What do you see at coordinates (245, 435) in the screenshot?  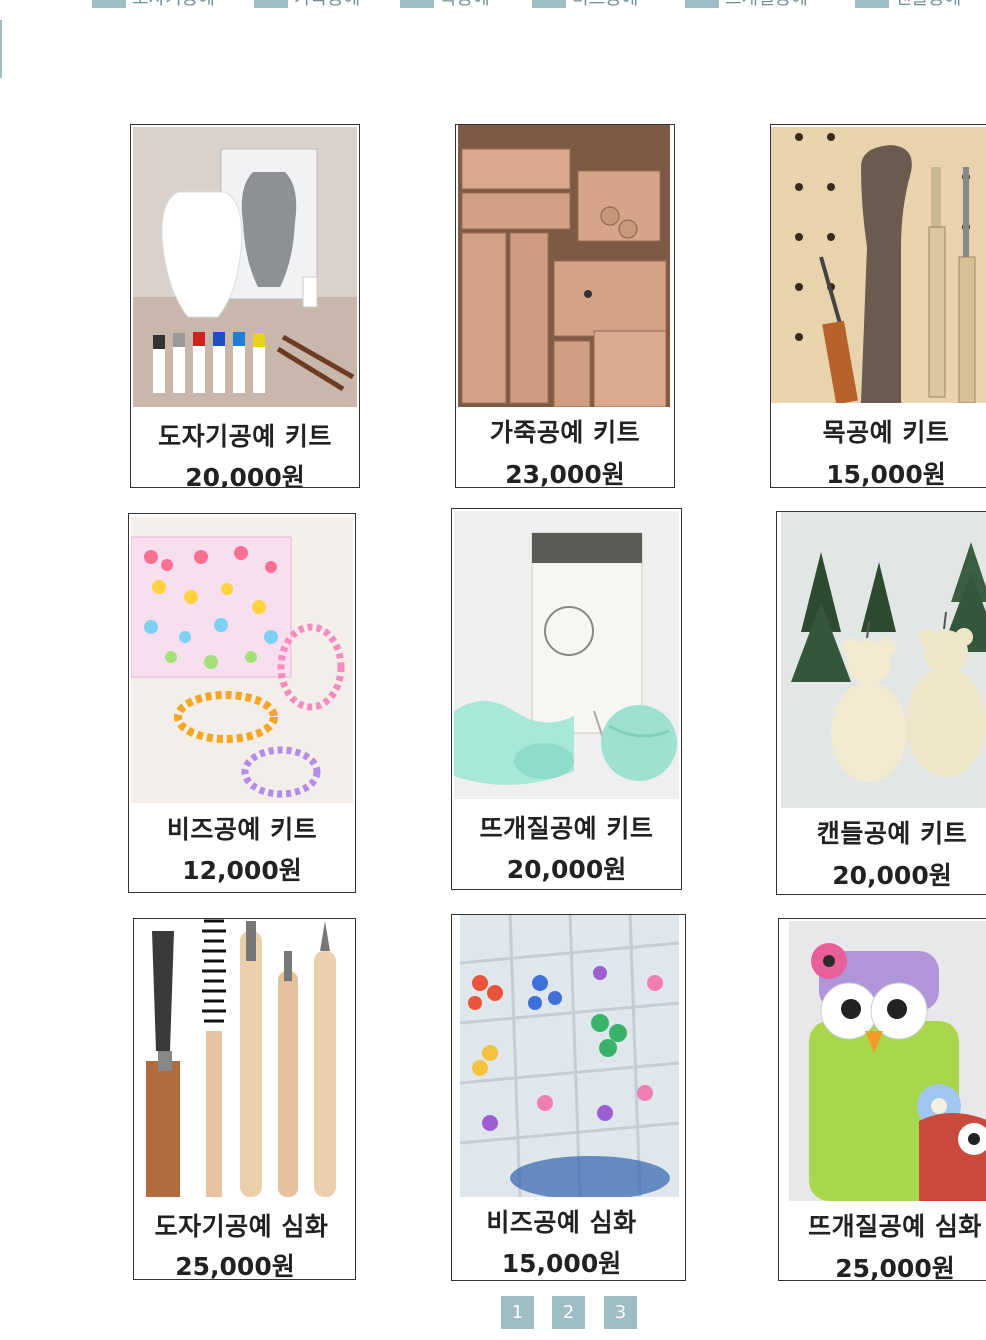 I see `product-name: 도자기공예 키트` at bounding box center [245, 435].